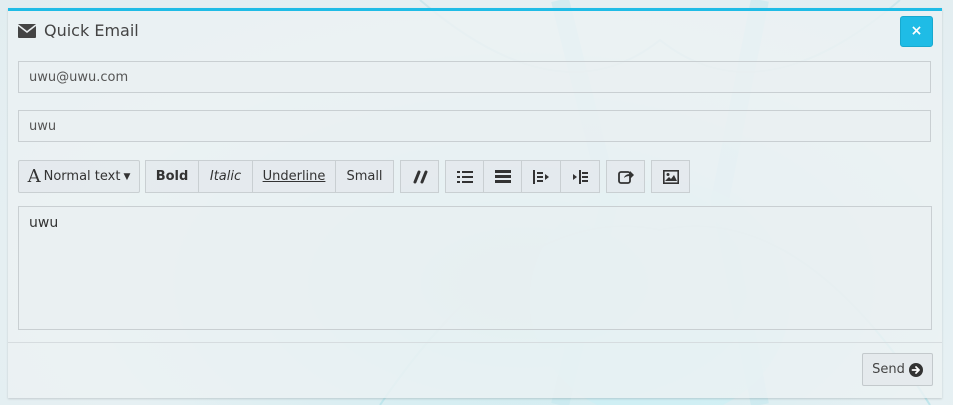  Describe the element at coordinates (364, 176) in the screenshot. I see `small-button: Small` at that location.